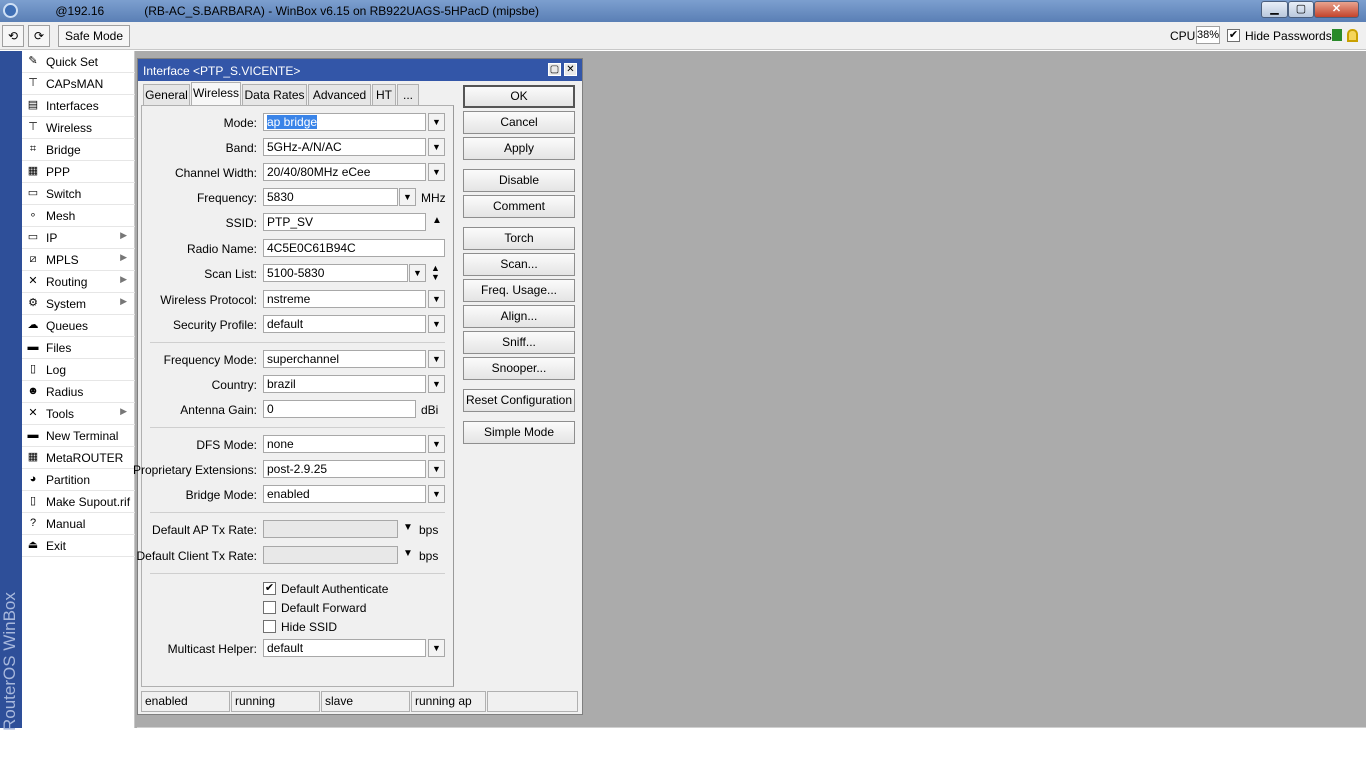 This screenshot has height=768, width=1366. What do you see at coordinates (436, 494) in the screenshot?
I see `bridge-mode-dropdown: ▼` at bounding box center [436, 494].